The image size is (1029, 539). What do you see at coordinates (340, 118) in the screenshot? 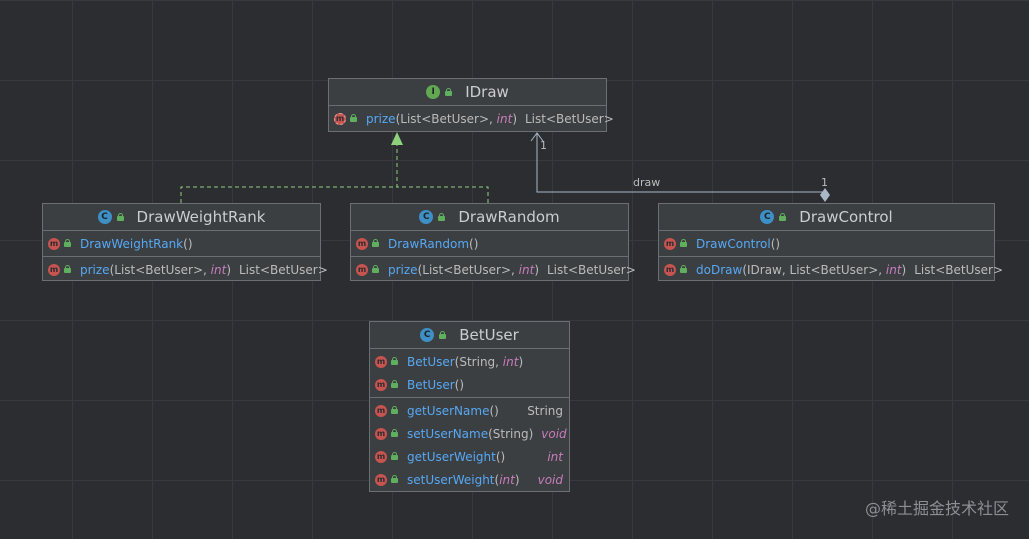
I see `abstract-method-icon: m` at bounding box center [340, 118].